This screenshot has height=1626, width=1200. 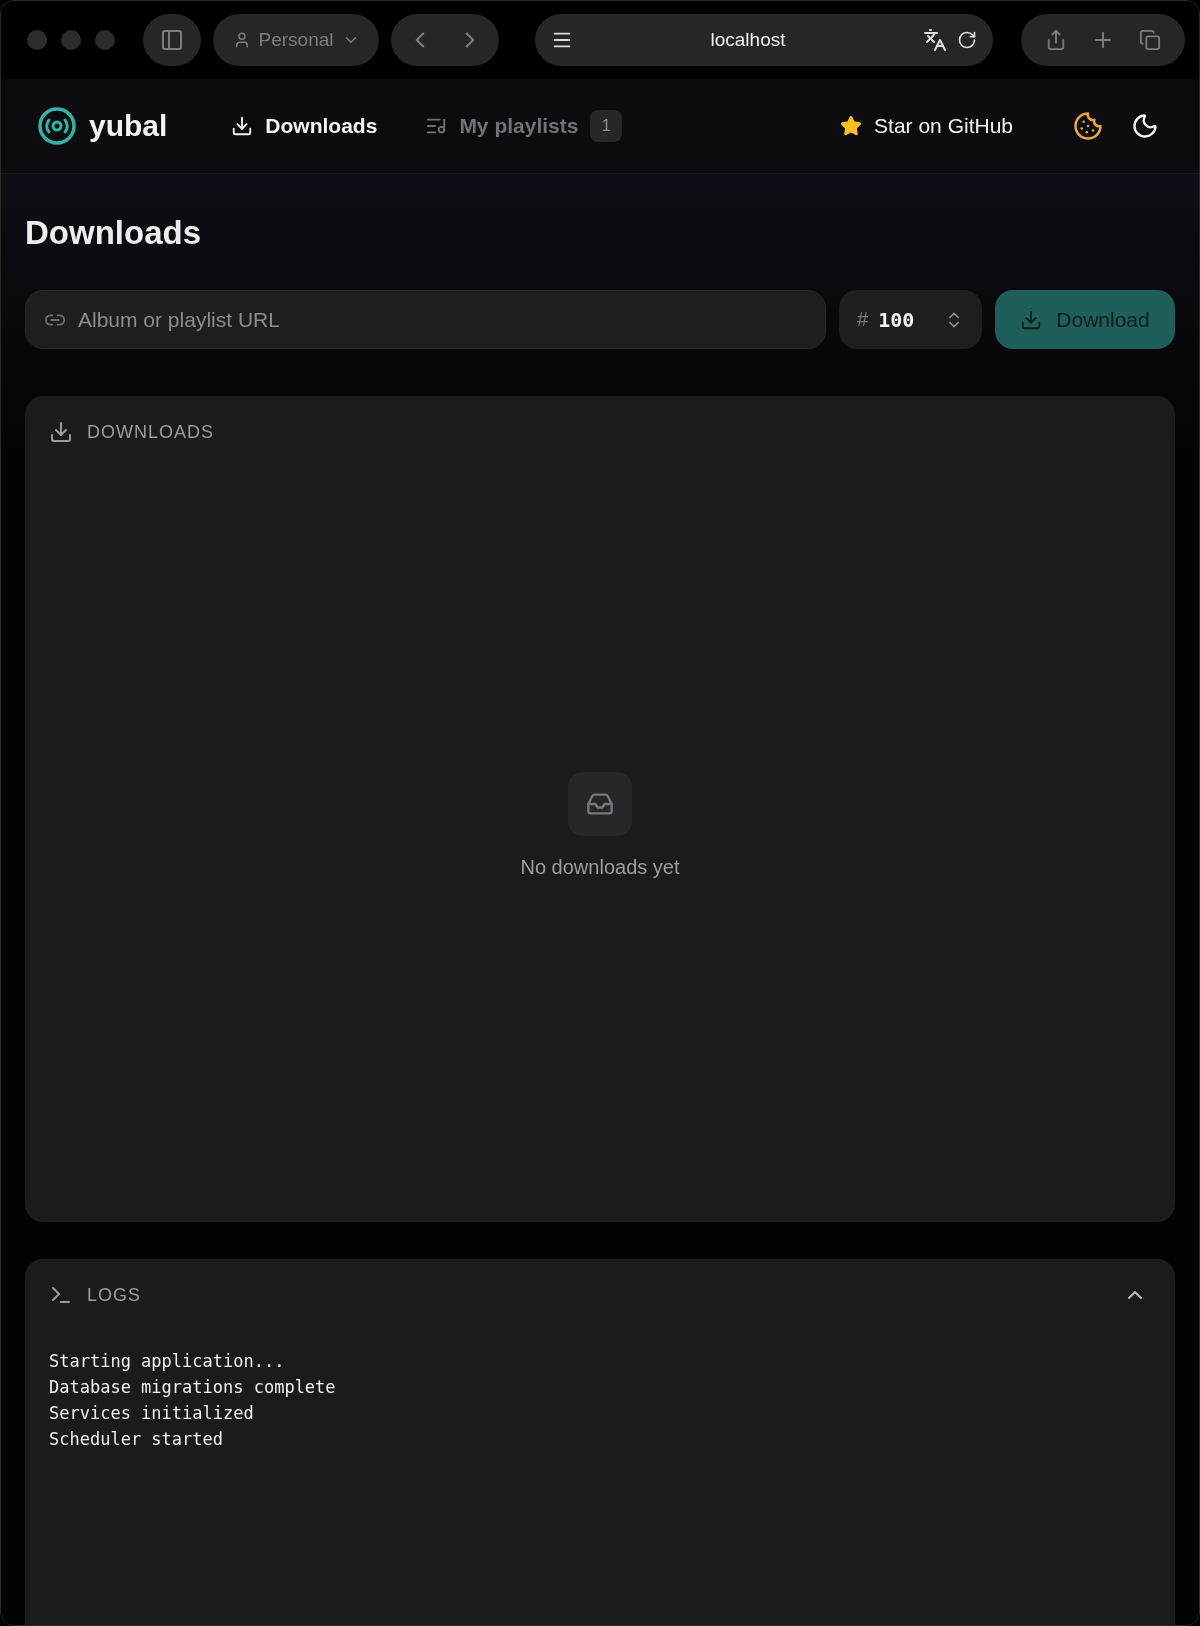 What do you see at coordinates (128, 126) in the screenshot?
I see `brand-name: yubal` at bounding box center [128, 126].